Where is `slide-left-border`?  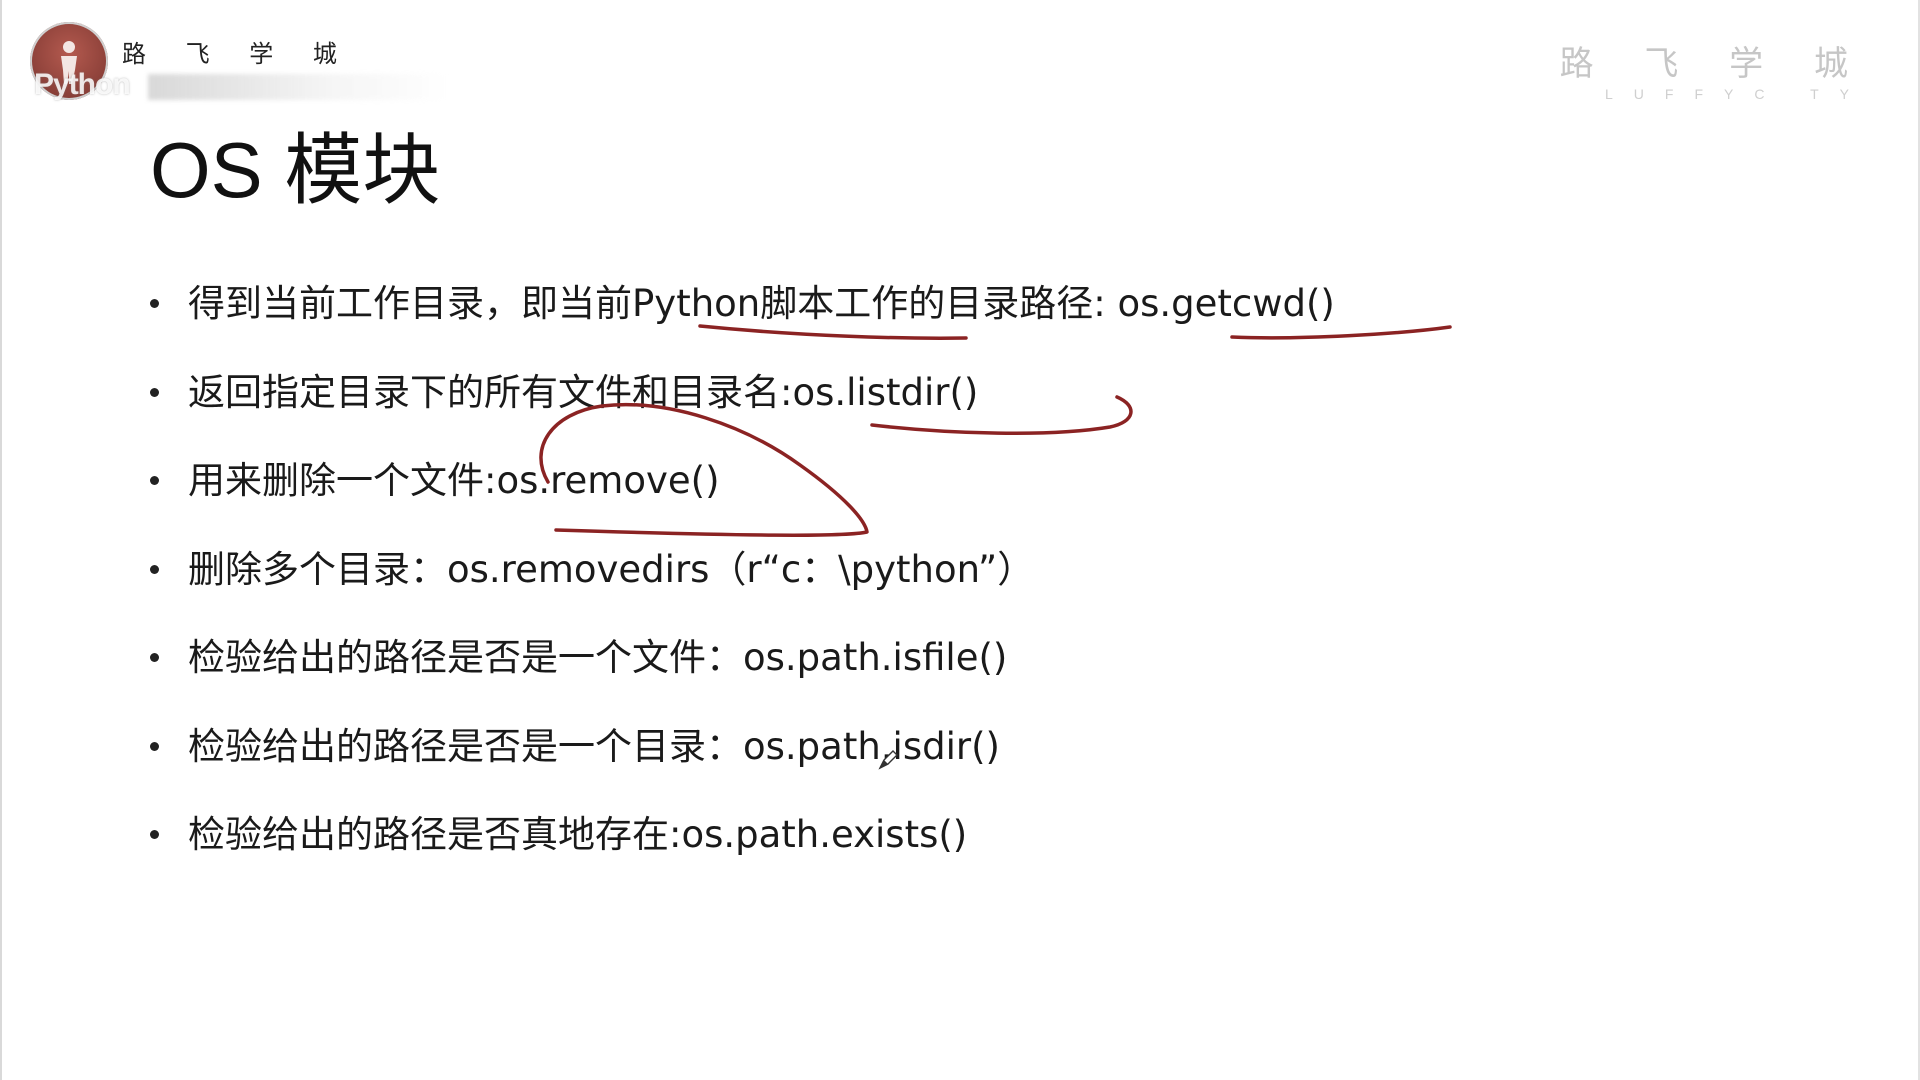
slide-left-border is located at coordinates (1, 540).